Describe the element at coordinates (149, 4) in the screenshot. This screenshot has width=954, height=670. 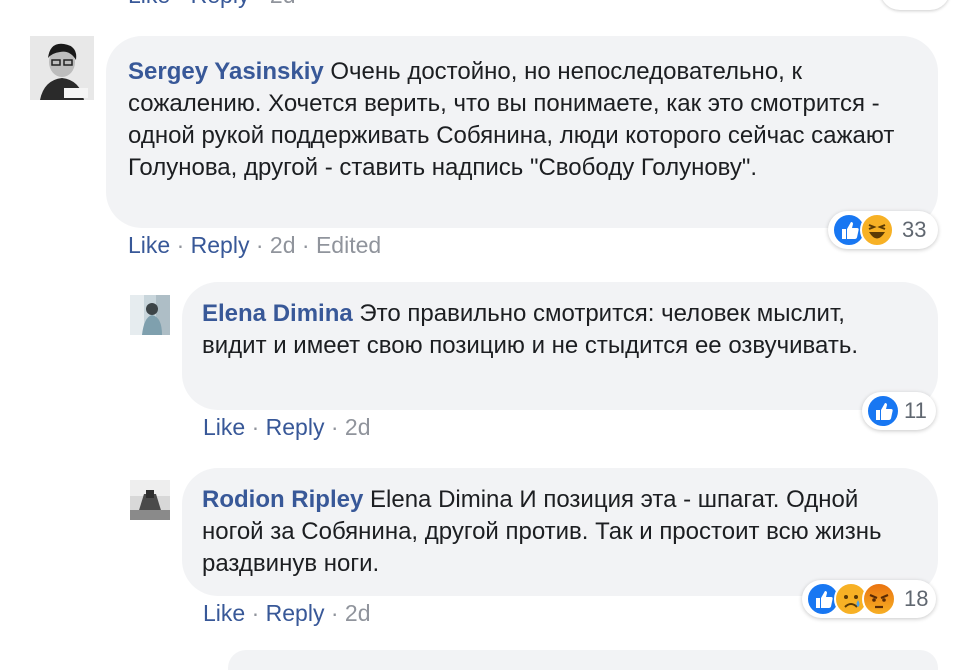
I see `previous-like-link: Like` at that location.